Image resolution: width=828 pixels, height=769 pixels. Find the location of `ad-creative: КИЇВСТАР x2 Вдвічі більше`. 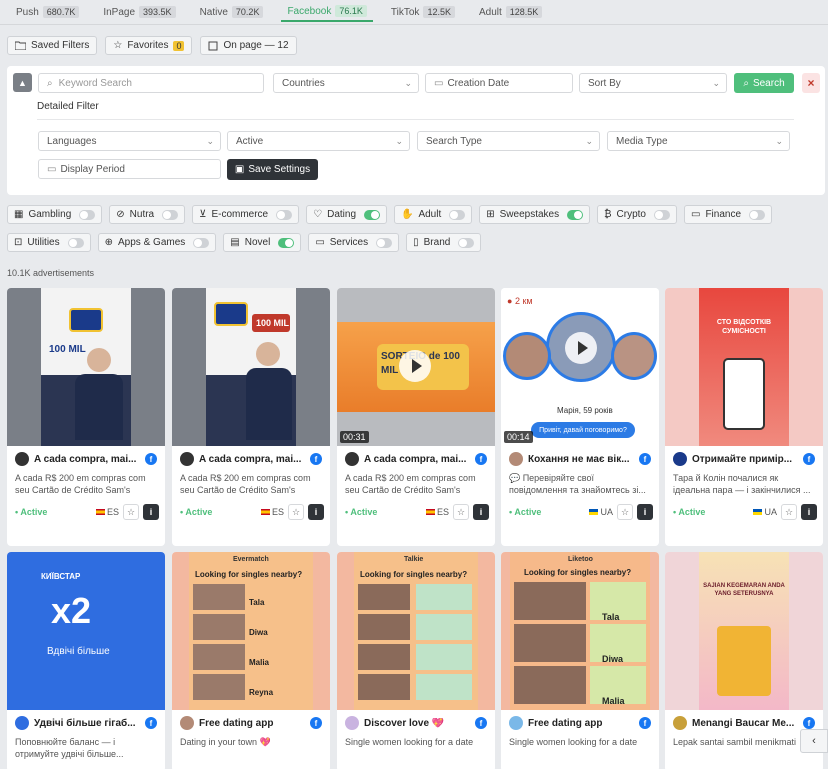

ad-creative: КИЇВСТАР x2 Вдвічі більше is located at coordinates (86, 631).